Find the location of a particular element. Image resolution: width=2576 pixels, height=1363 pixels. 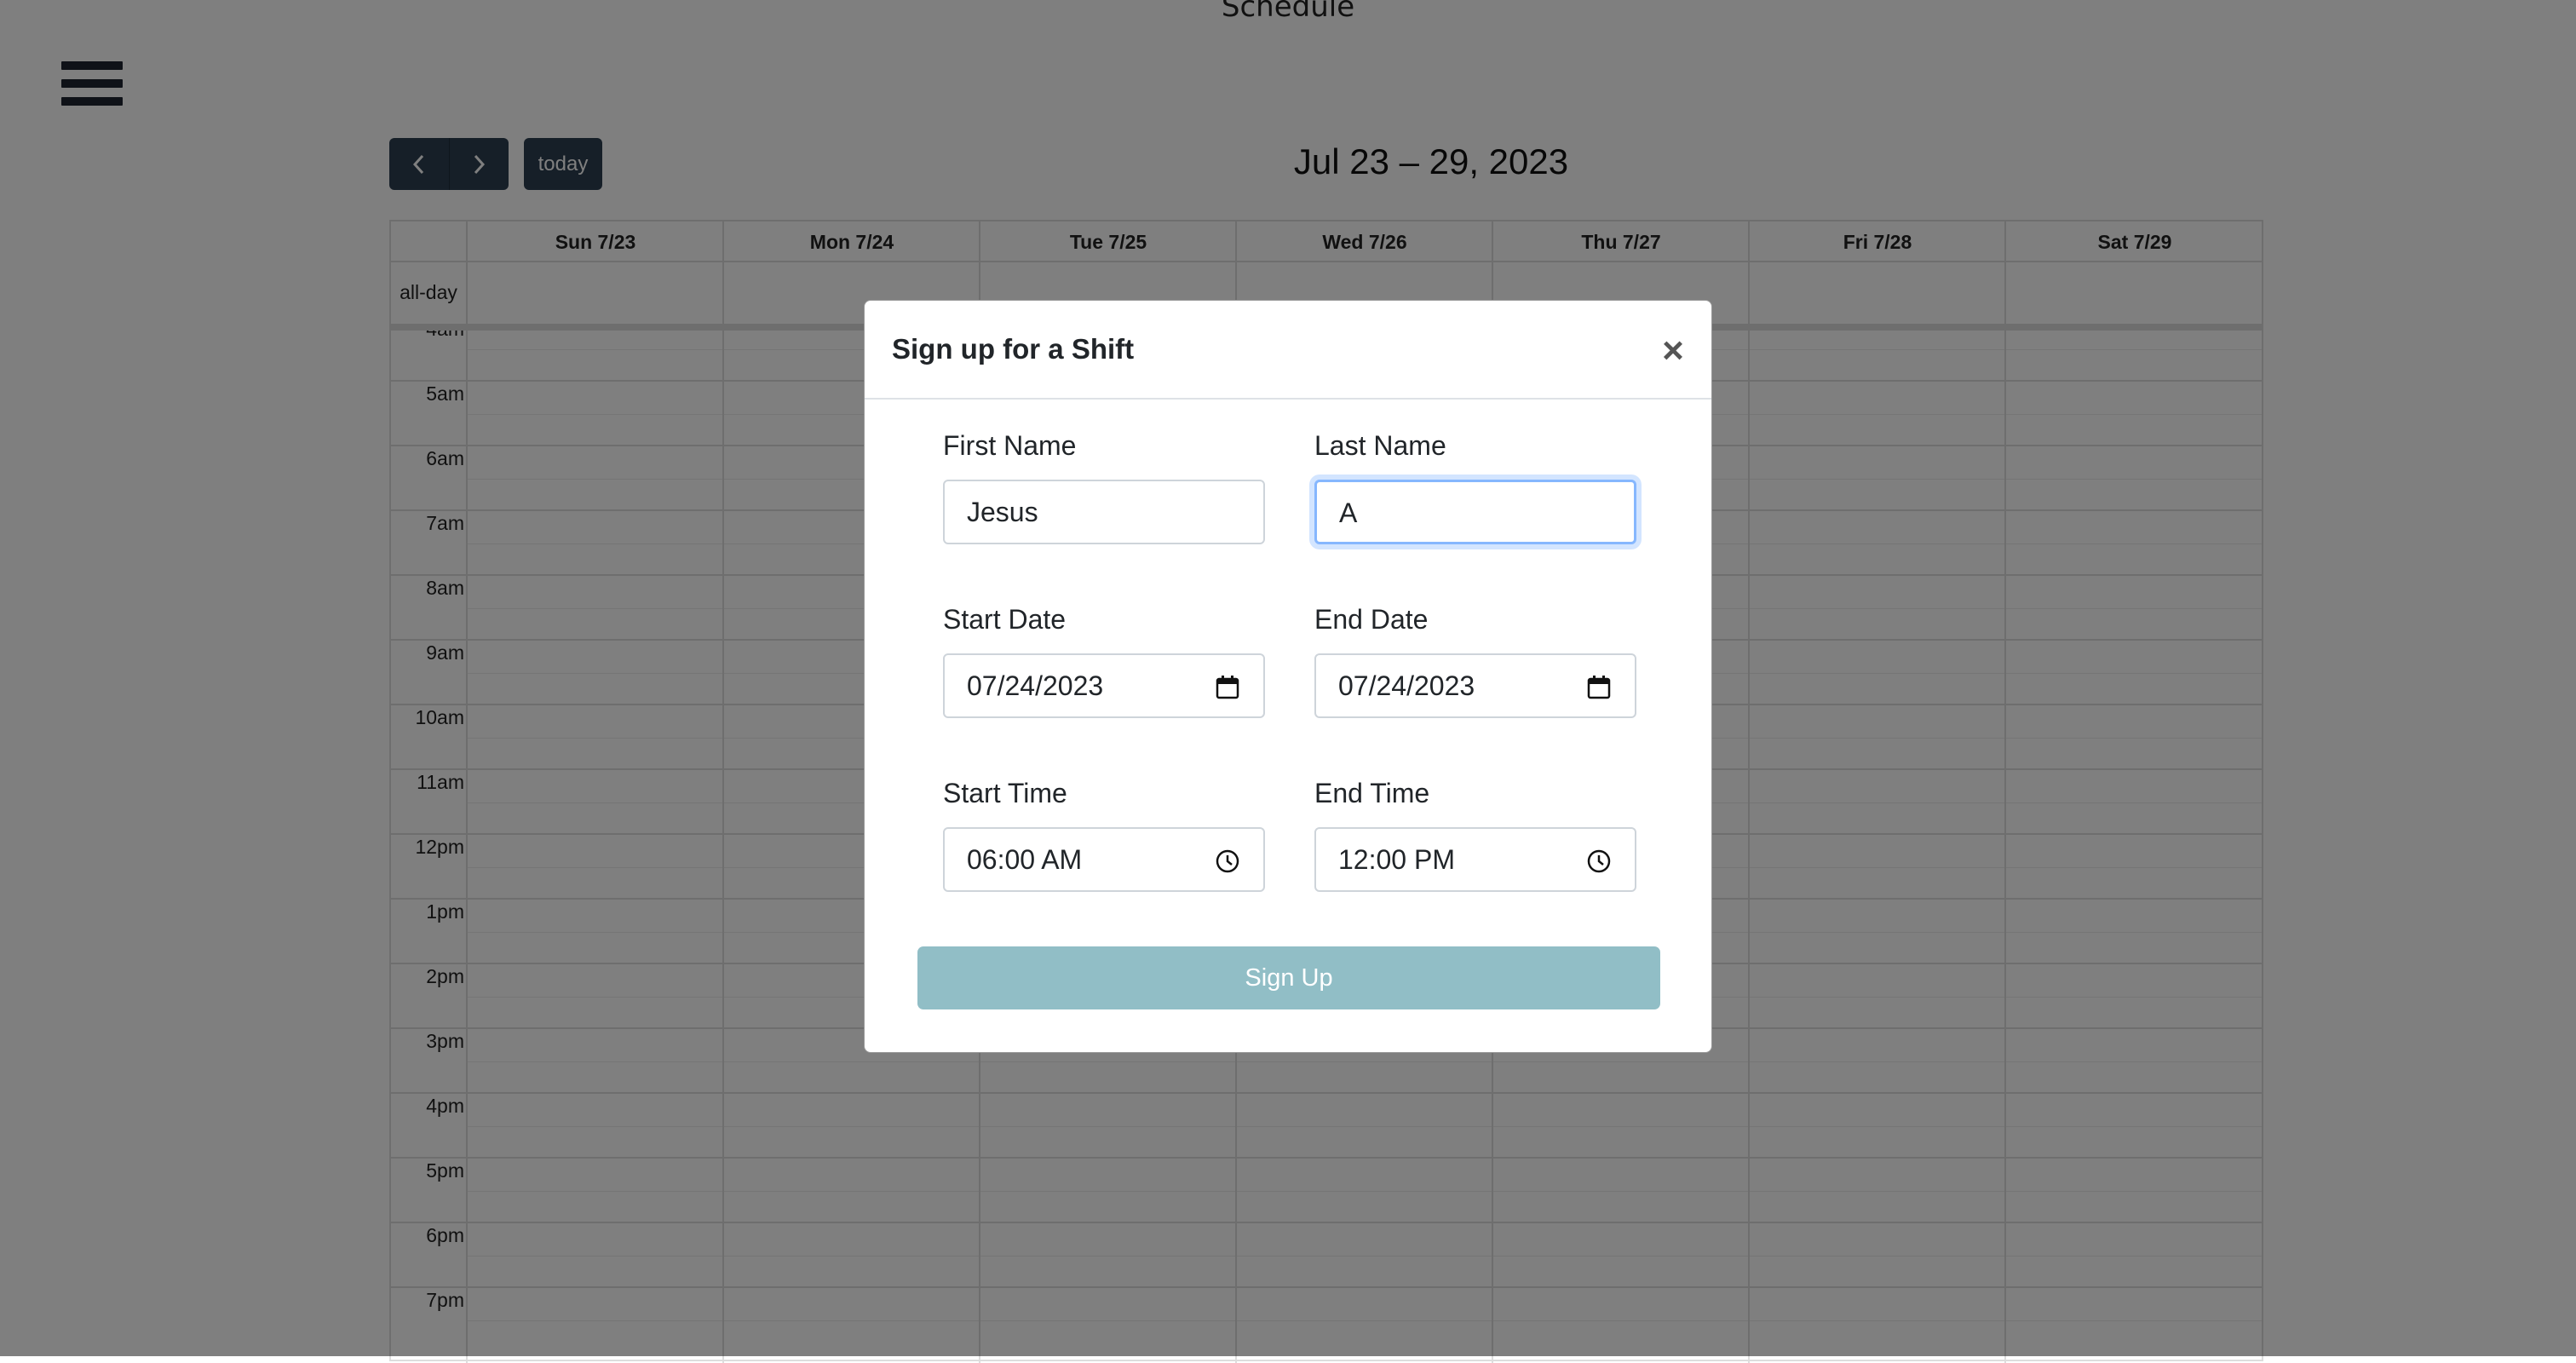

close-icon: × is located at coordinates (1673, 351).